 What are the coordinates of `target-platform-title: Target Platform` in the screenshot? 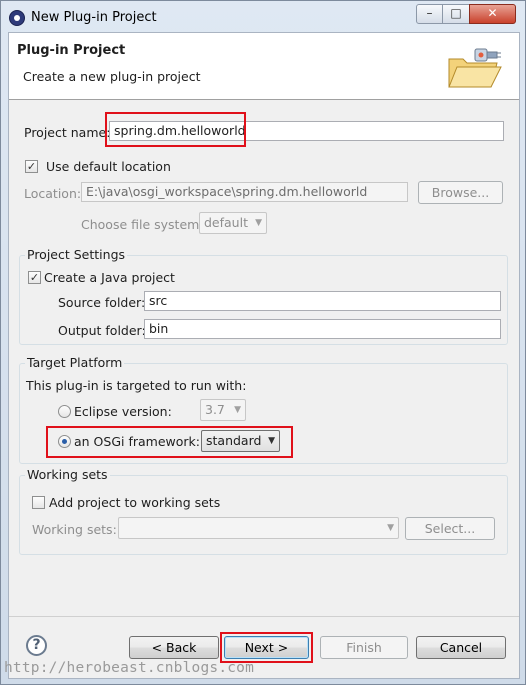 It's located at (75, 362).